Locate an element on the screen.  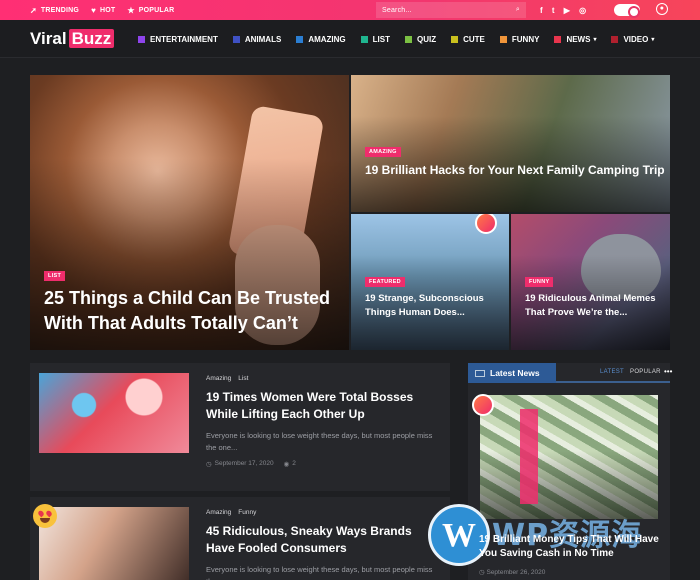
search-icon: ⌕ is located at coordinates (518, 10).